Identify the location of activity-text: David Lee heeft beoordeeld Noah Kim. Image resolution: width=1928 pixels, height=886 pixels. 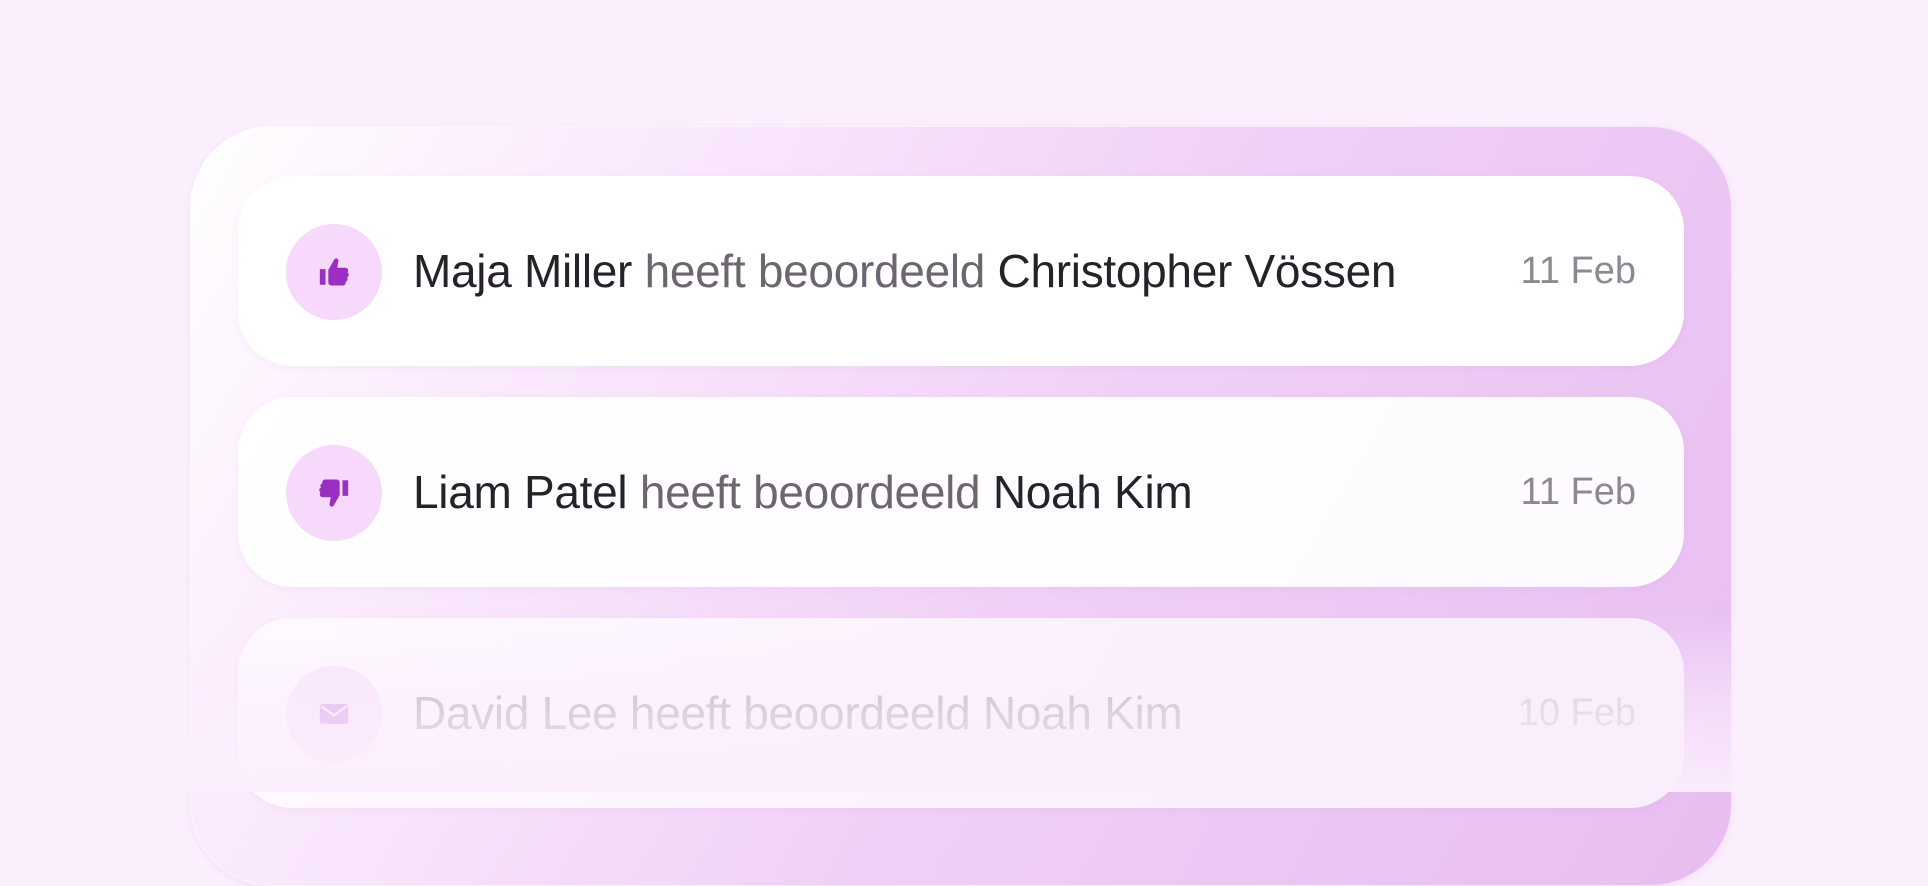
(798, 713).